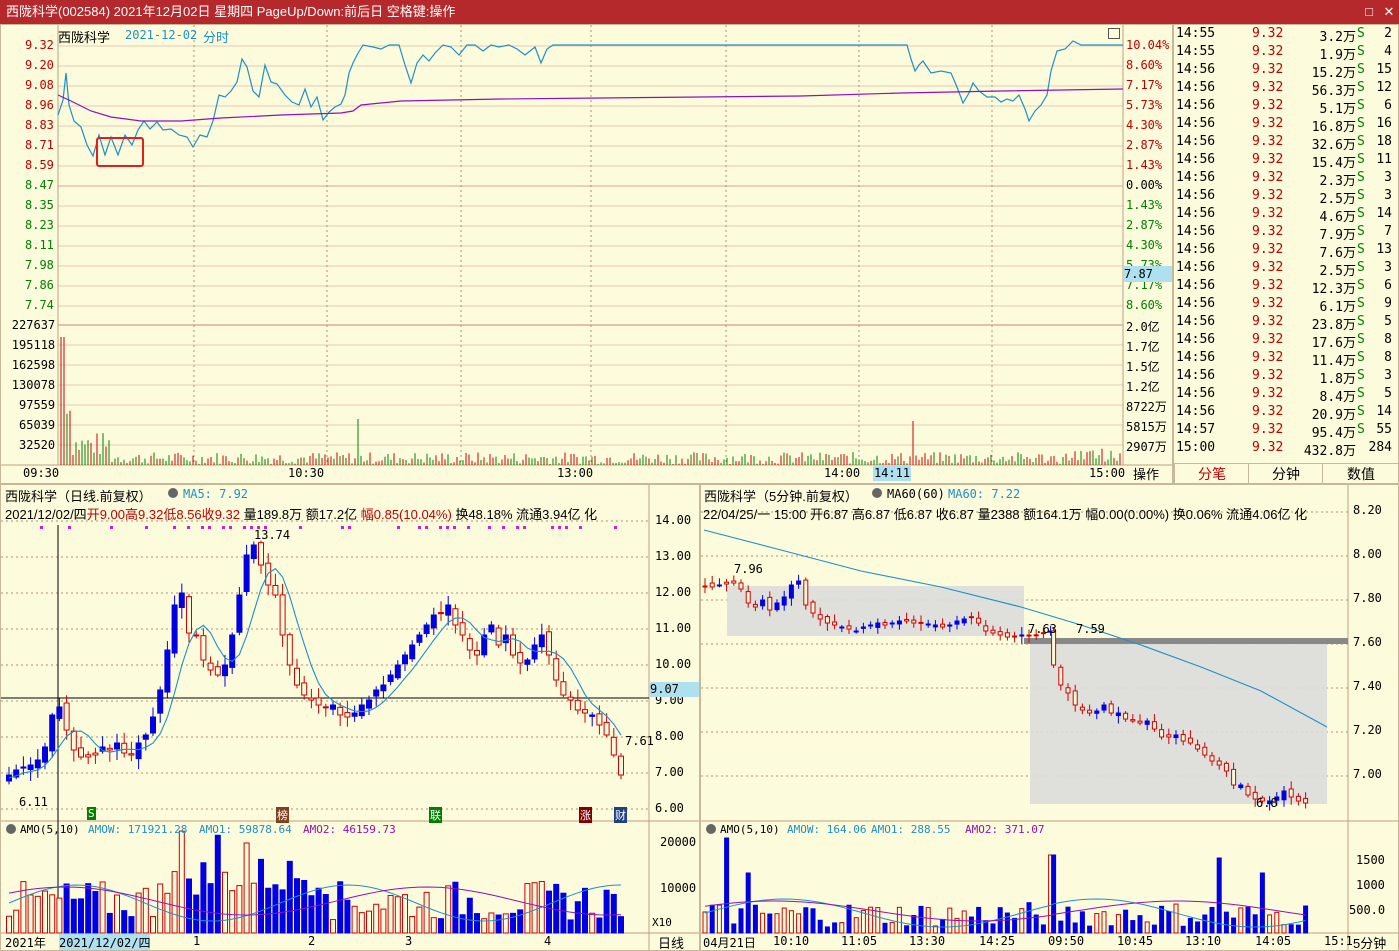  What do you see at coordinates (1369, 12) in the screenshot?
I see `restore-button: □` at bounding box center [1369, 12].